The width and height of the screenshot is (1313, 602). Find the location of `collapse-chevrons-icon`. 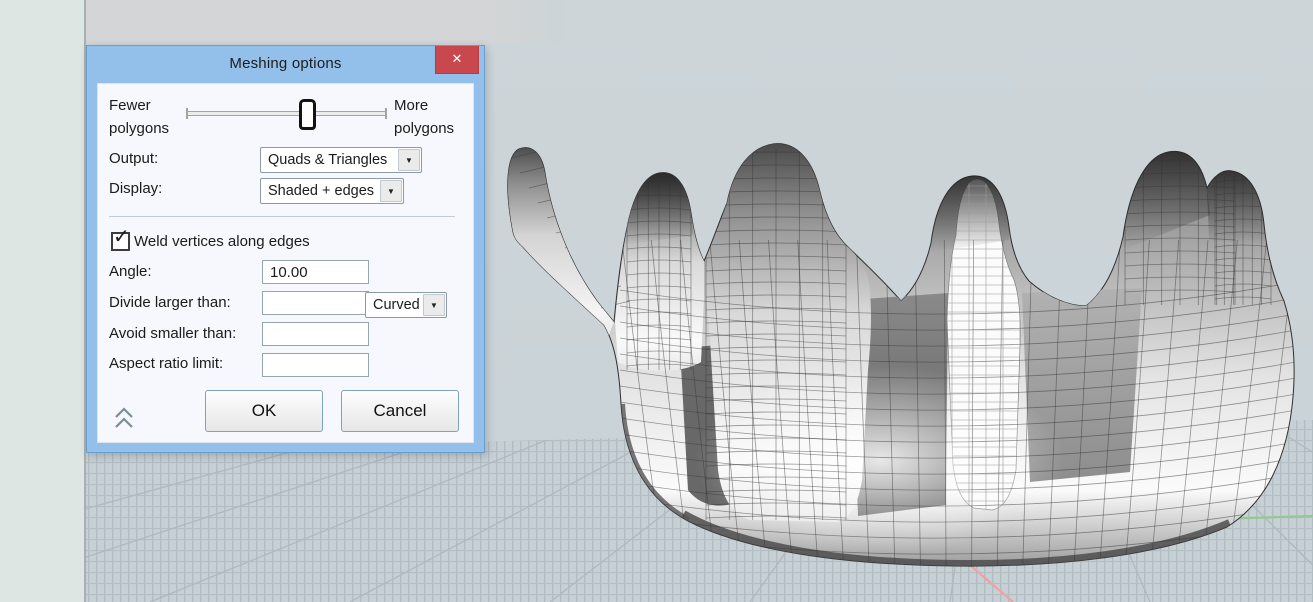

collapse-chevrons-icon is located at coordinates (124, 420).